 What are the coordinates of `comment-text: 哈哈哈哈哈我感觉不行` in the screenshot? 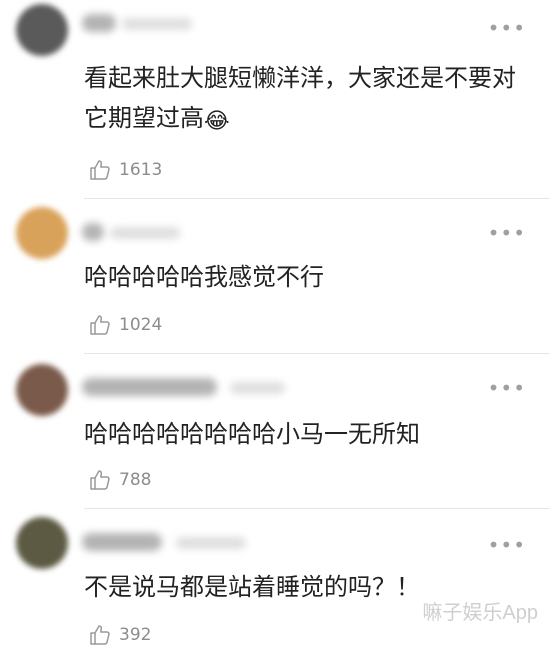 It's located at (204, 277).